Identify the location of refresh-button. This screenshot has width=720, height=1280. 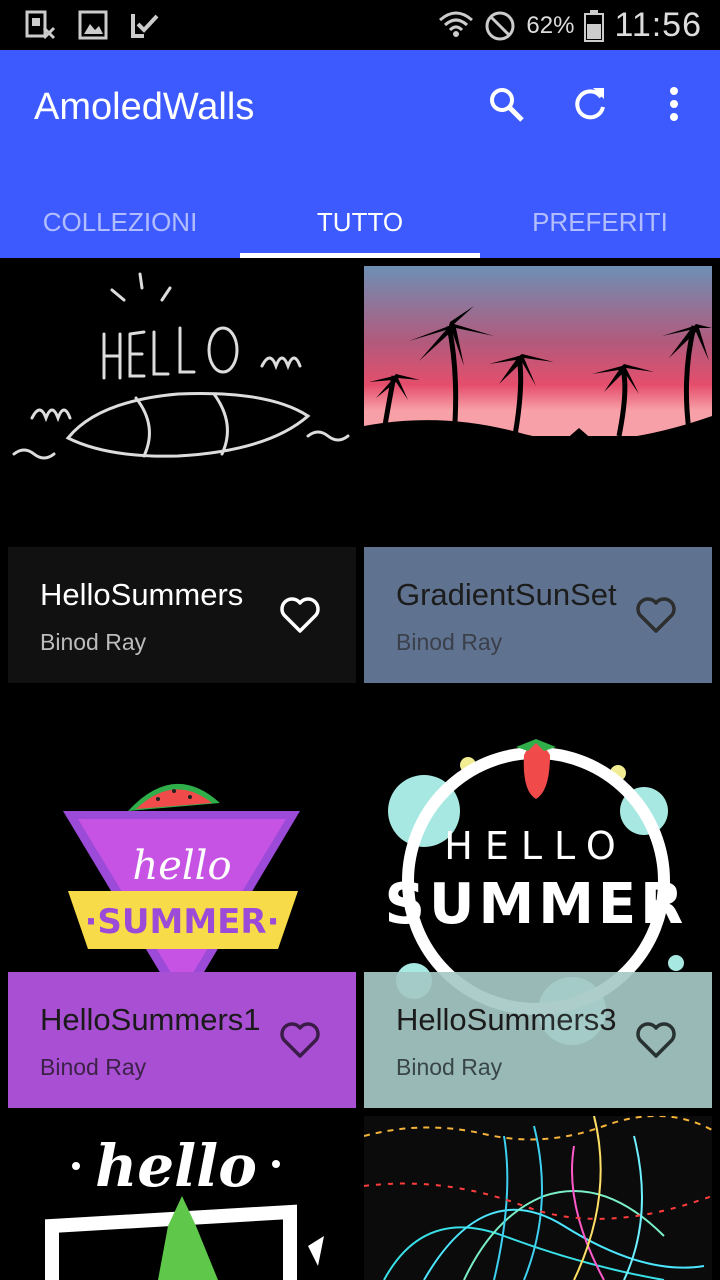
(590, 104).